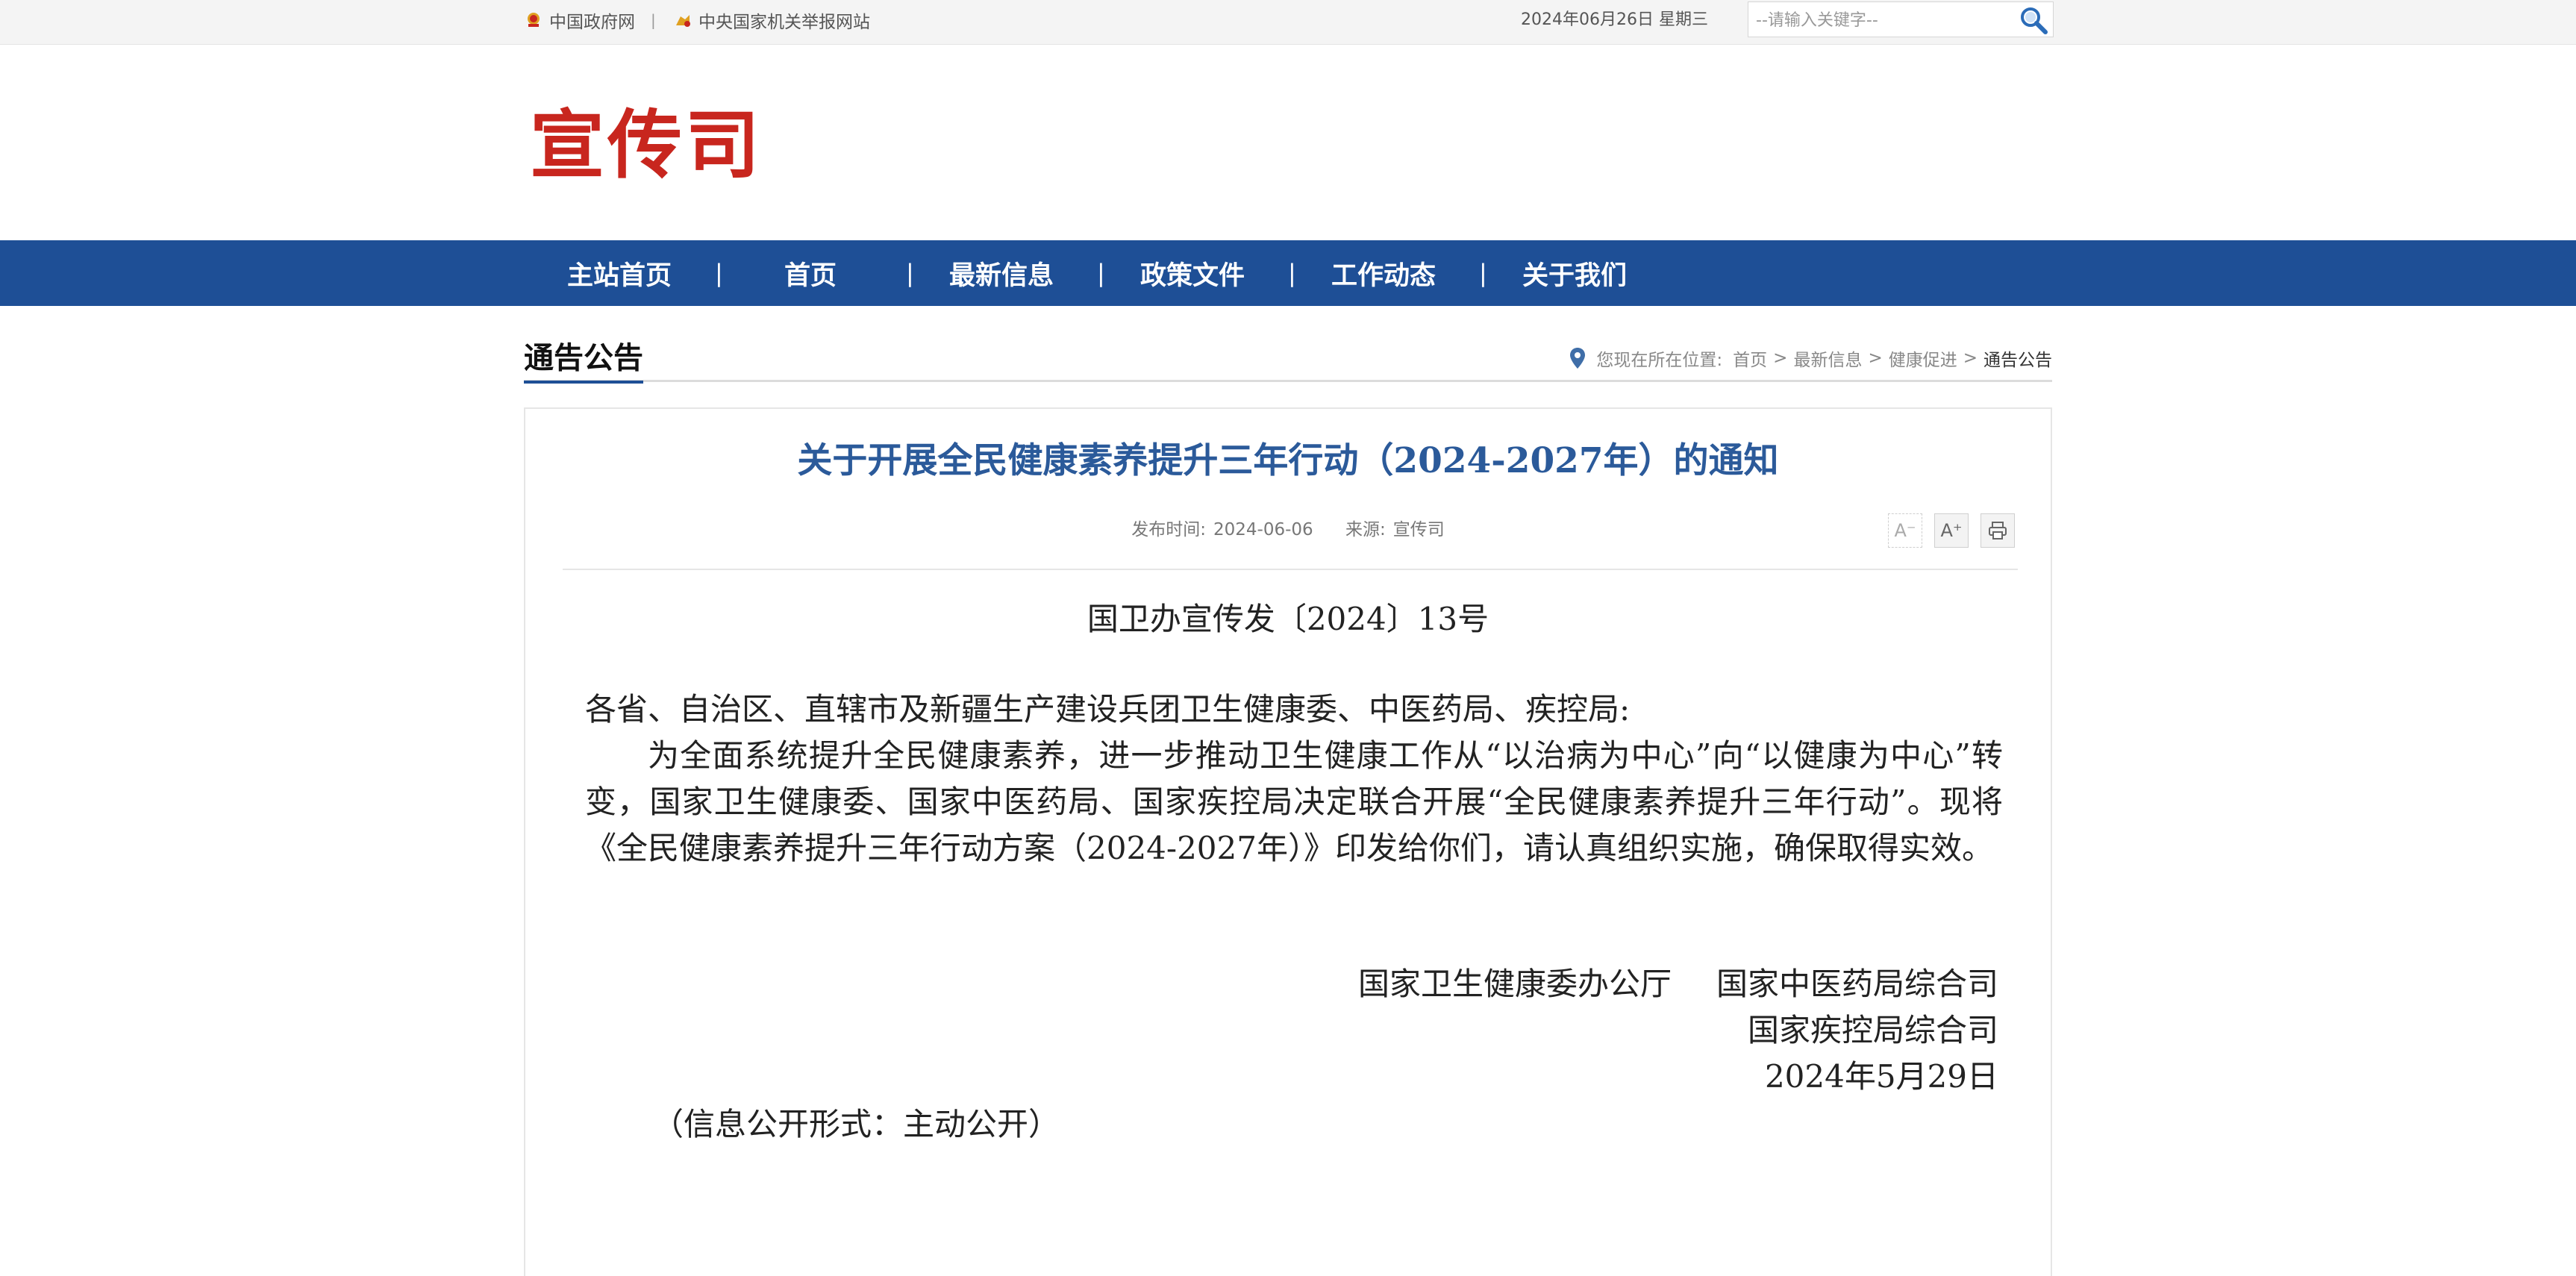 The height and width of the screenshot is (1276, 2576). What do you see at coordinates (1872, 1030) in the screenshot?
I see `signer-cdc: 国家疾控局综合司` at bounding box center [1872, 1030].